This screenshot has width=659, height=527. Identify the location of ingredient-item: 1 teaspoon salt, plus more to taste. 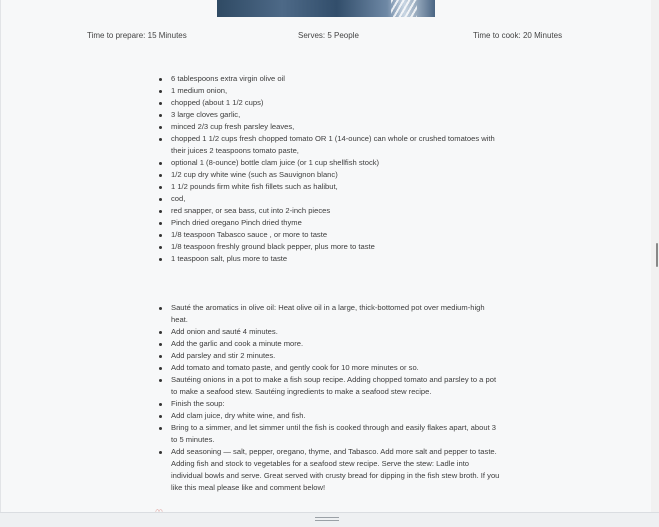
(326, 259).